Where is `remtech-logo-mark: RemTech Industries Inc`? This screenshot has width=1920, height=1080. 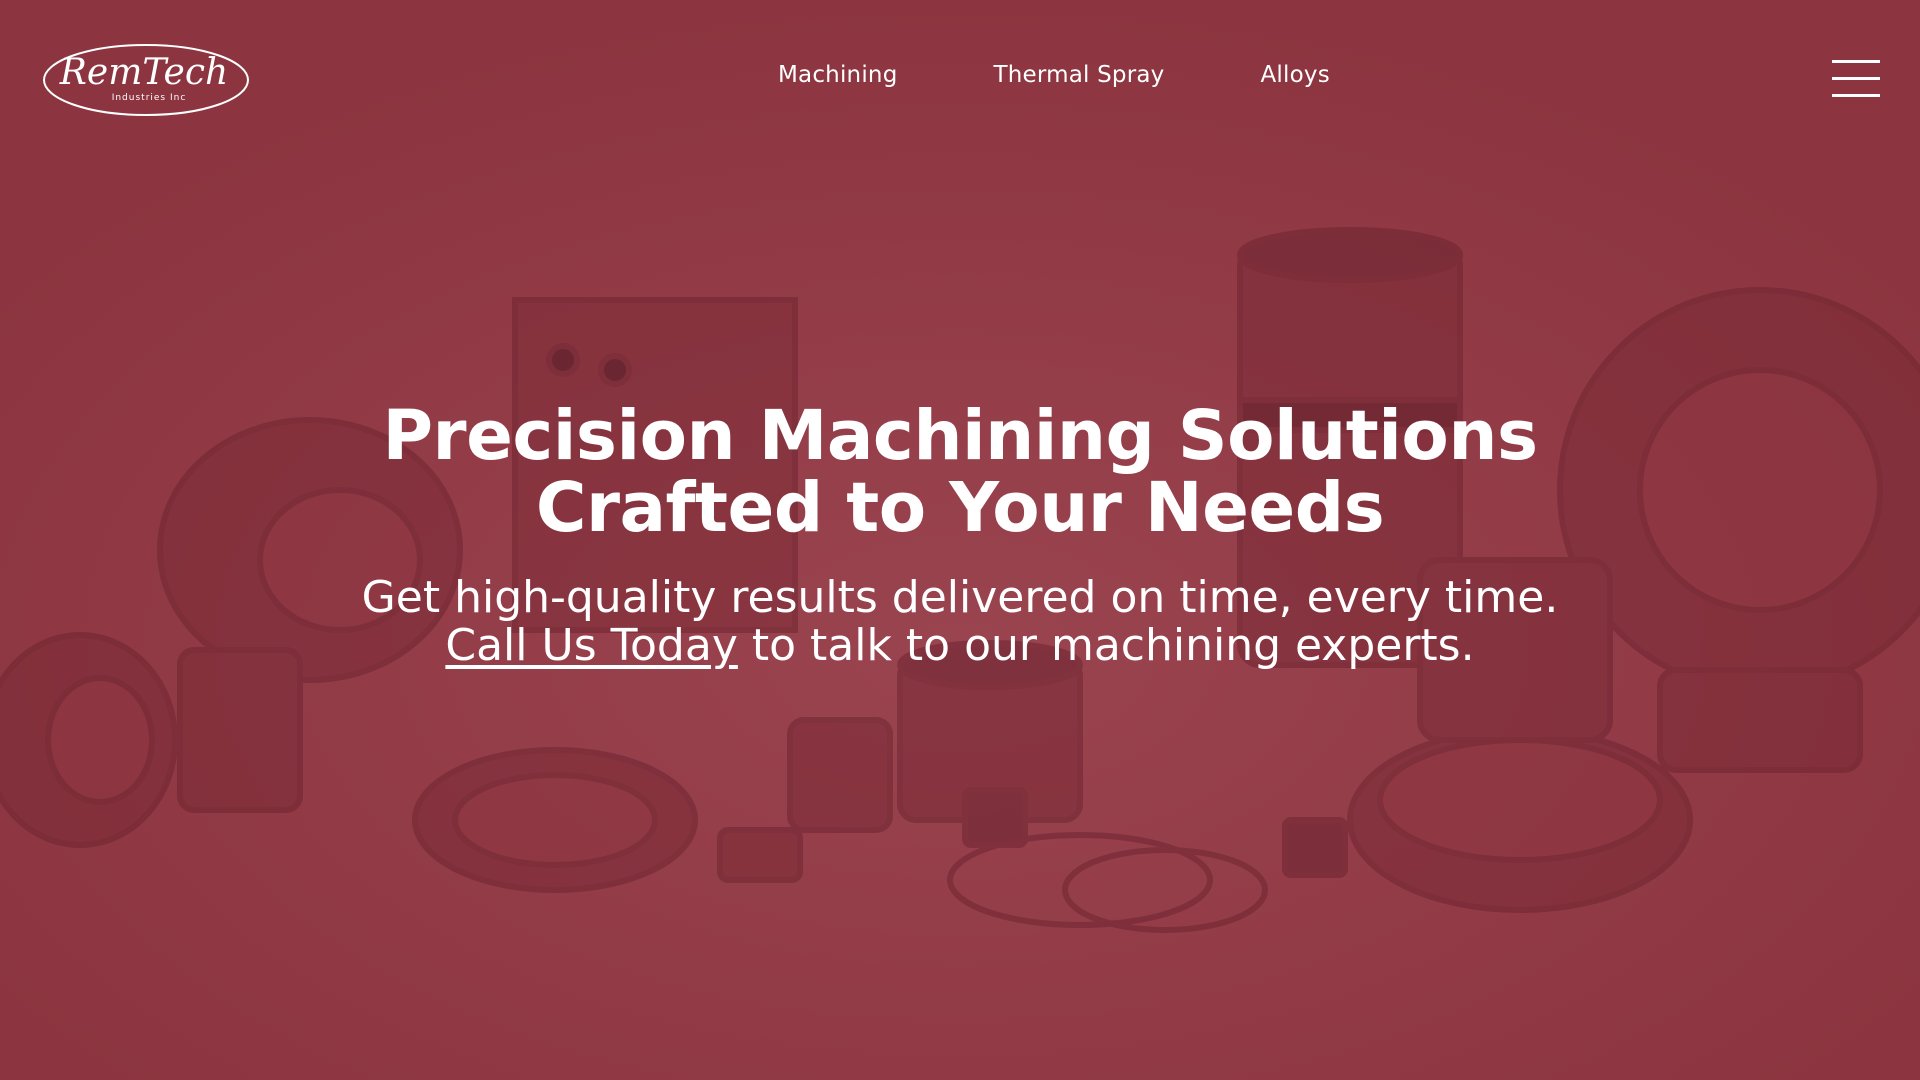
remtech-logo-mark: RemTech Industries Inc is located at coordinates (146, 80).